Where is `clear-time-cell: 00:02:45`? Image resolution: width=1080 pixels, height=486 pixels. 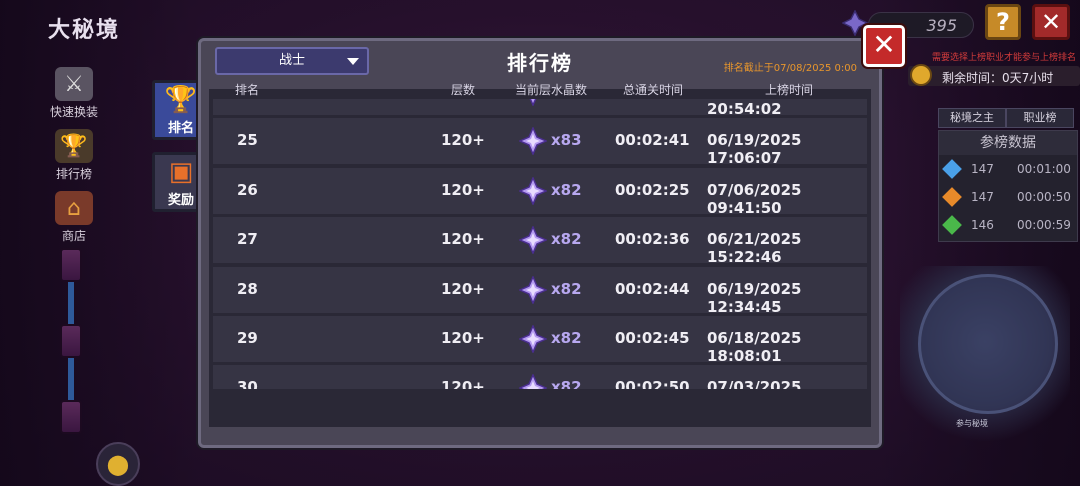 clear-time-cell: 00:02:45 is located at coordinates (652, 338).